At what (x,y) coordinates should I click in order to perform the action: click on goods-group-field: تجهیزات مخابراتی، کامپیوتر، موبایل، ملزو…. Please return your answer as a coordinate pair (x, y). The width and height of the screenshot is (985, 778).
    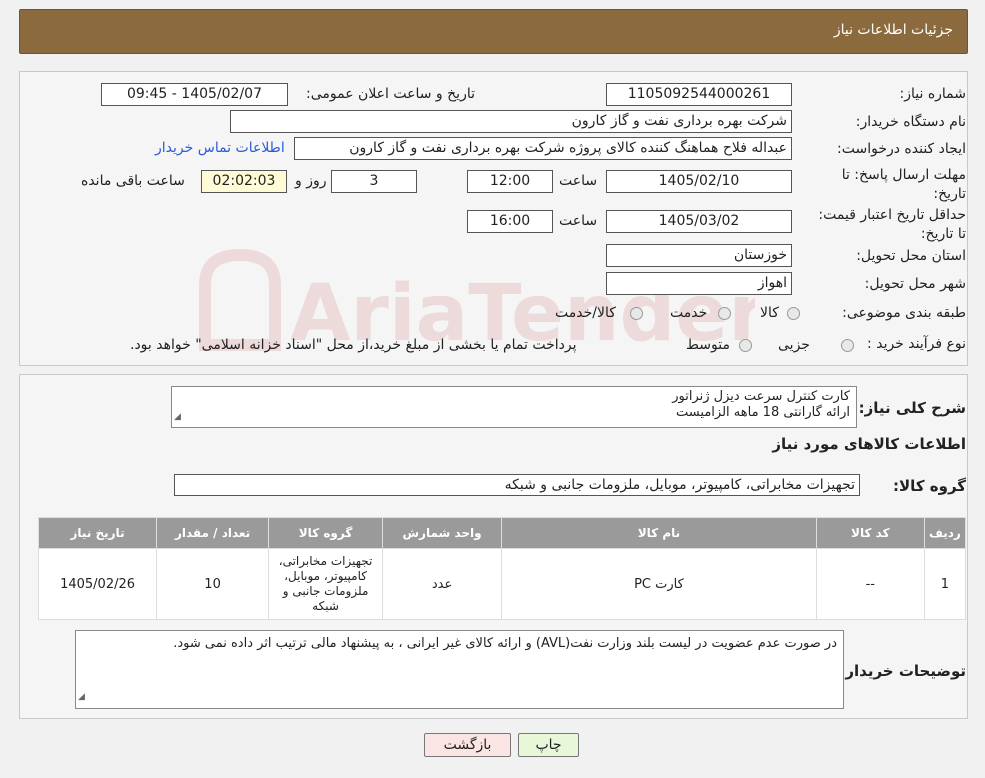
    Looking at the image, I should click on (517, 485).